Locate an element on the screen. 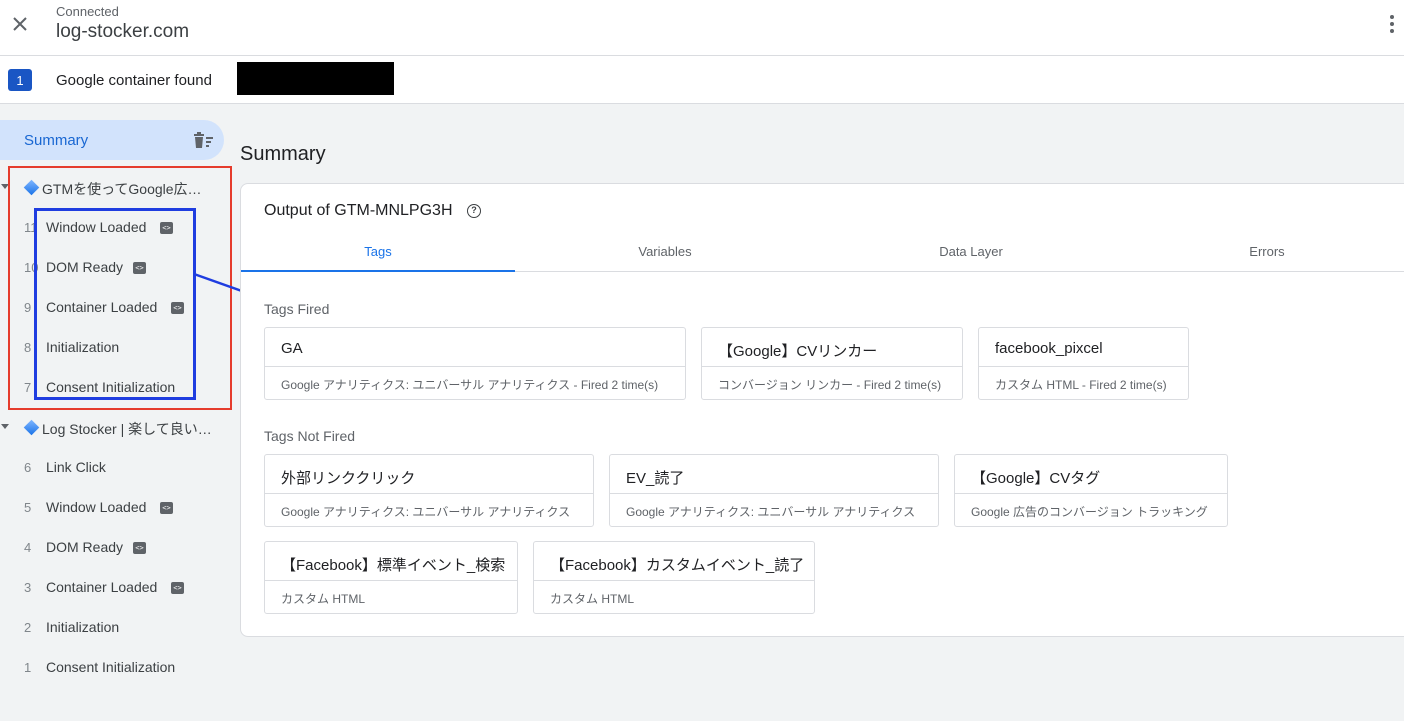 The width and height of the screenshot is (1404, 721). output-title: Output of GTM-MNLPG3H is located at coordinates (358, 210).